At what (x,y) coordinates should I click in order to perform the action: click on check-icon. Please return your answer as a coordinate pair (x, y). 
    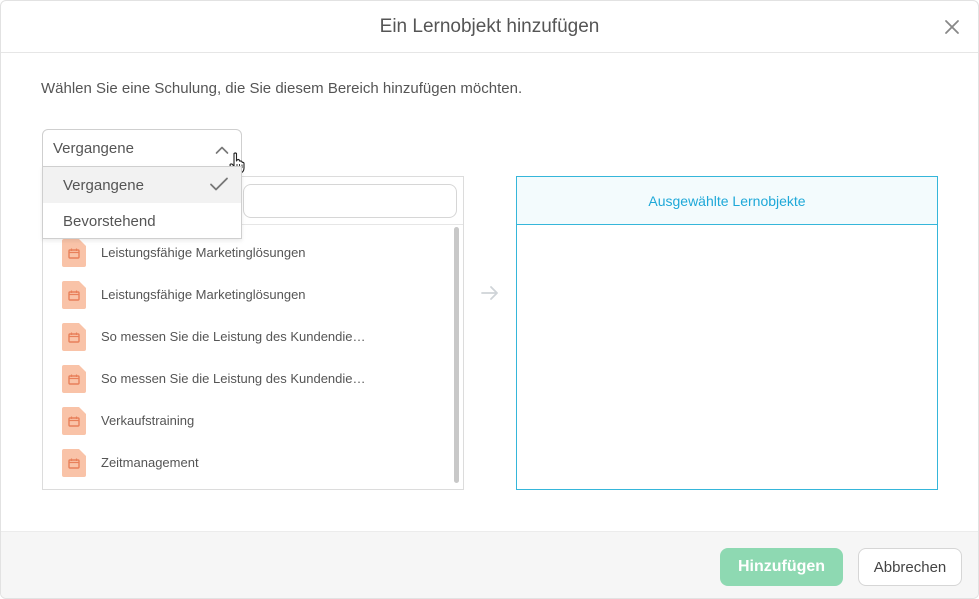
    Looking at the image, I should click on (219, 186).